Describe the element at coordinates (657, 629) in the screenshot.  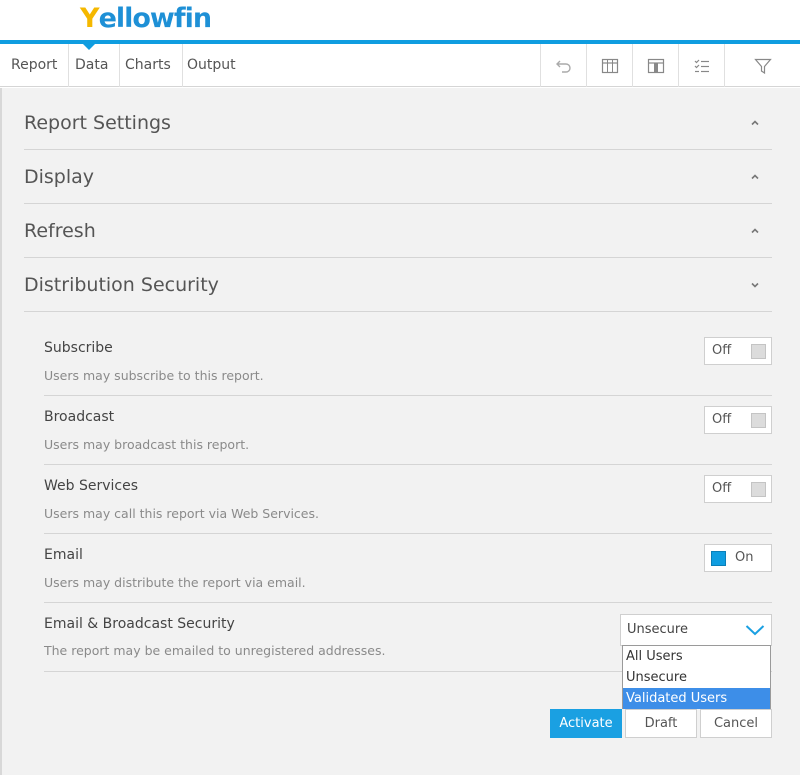
I see `select-value: Unsecure` at that location.